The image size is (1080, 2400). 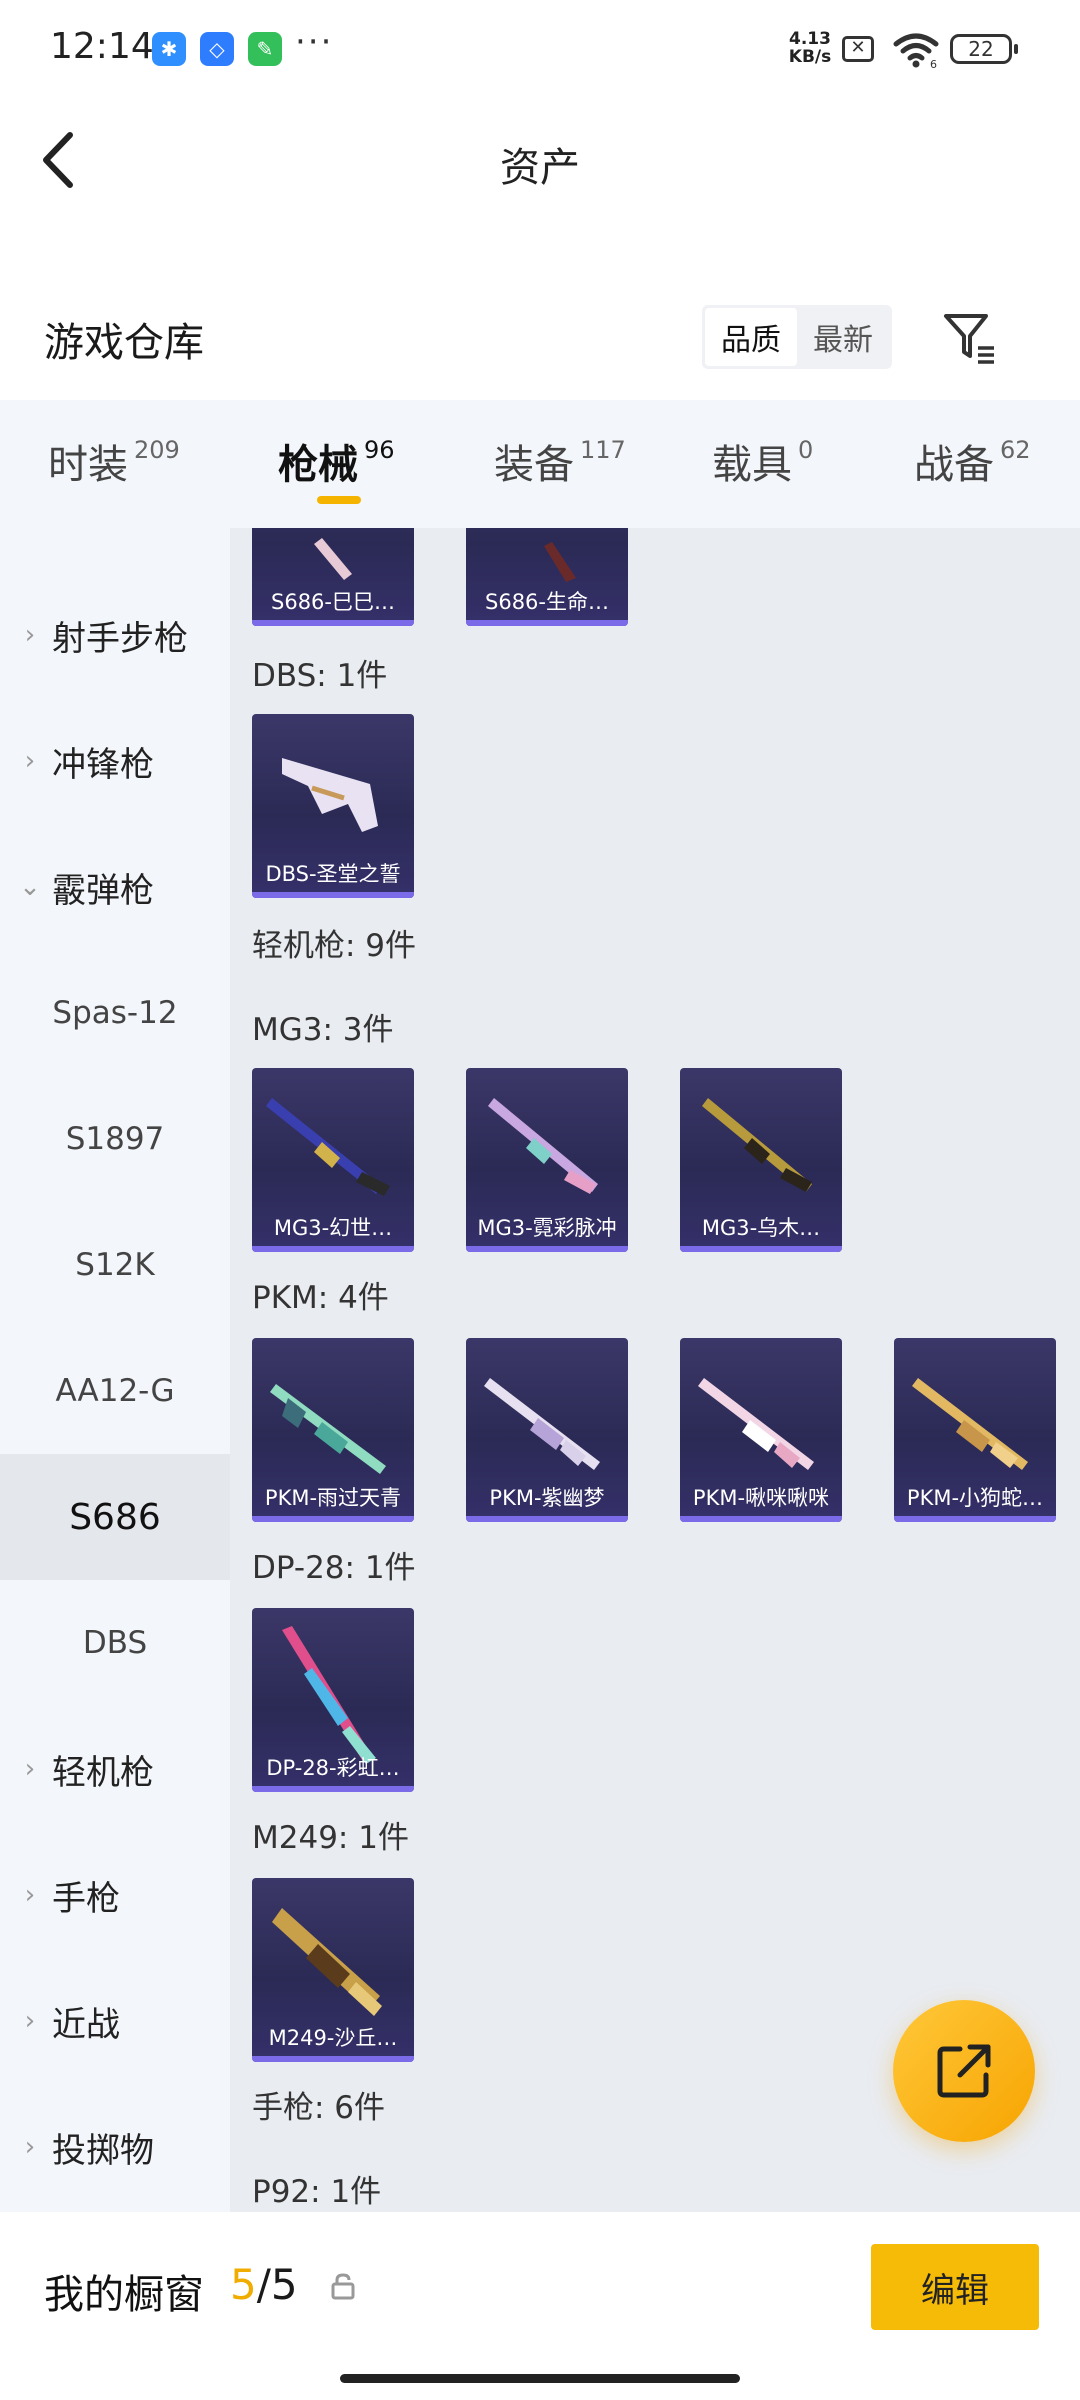 I want to click on group-label-p92: P92: 1件, so click(x=317, y=2192).